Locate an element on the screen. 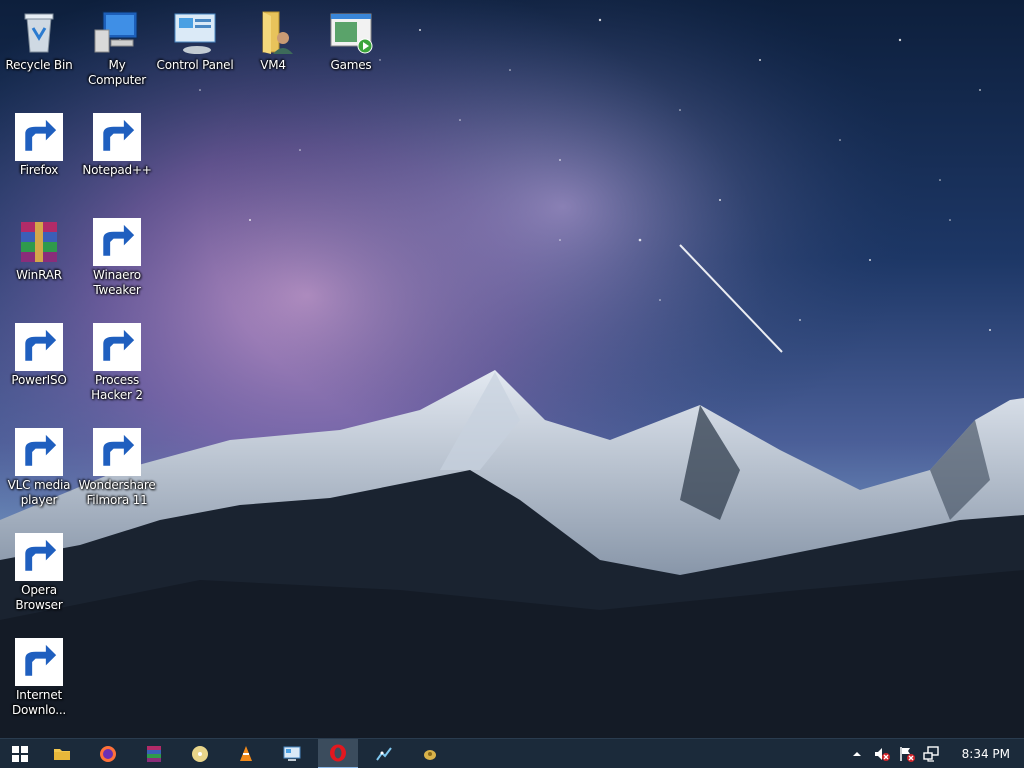 The image size is (1024, 768). desktop-icon-games: Games is located at coordinates (351, 40).